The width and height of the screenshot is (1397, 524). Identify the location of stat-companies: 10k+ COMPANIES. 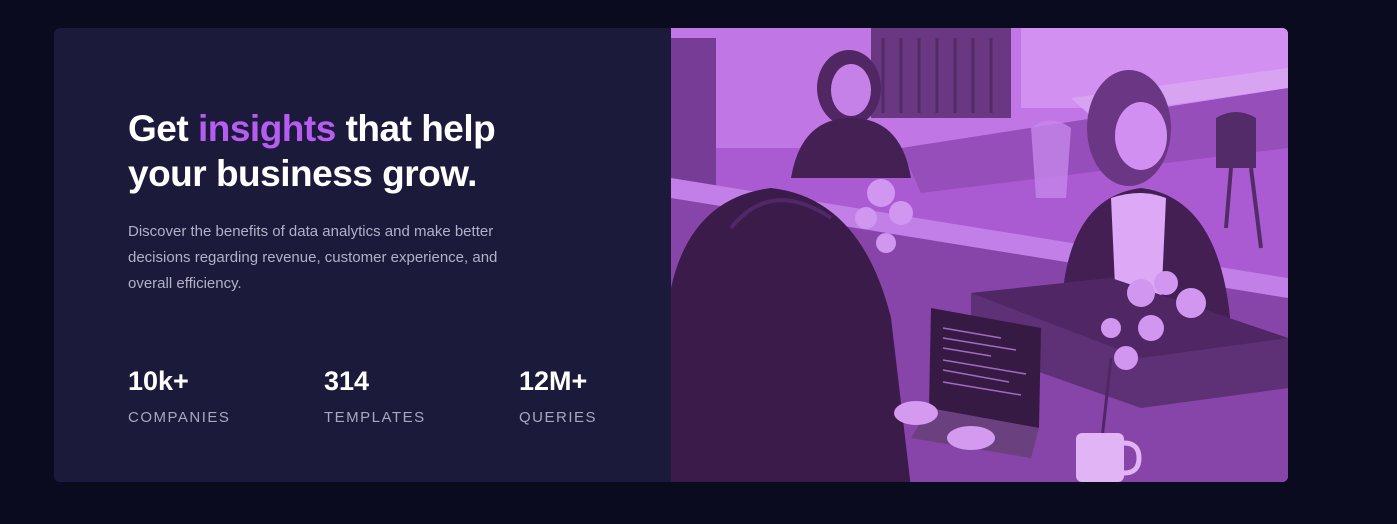
(179, 395).